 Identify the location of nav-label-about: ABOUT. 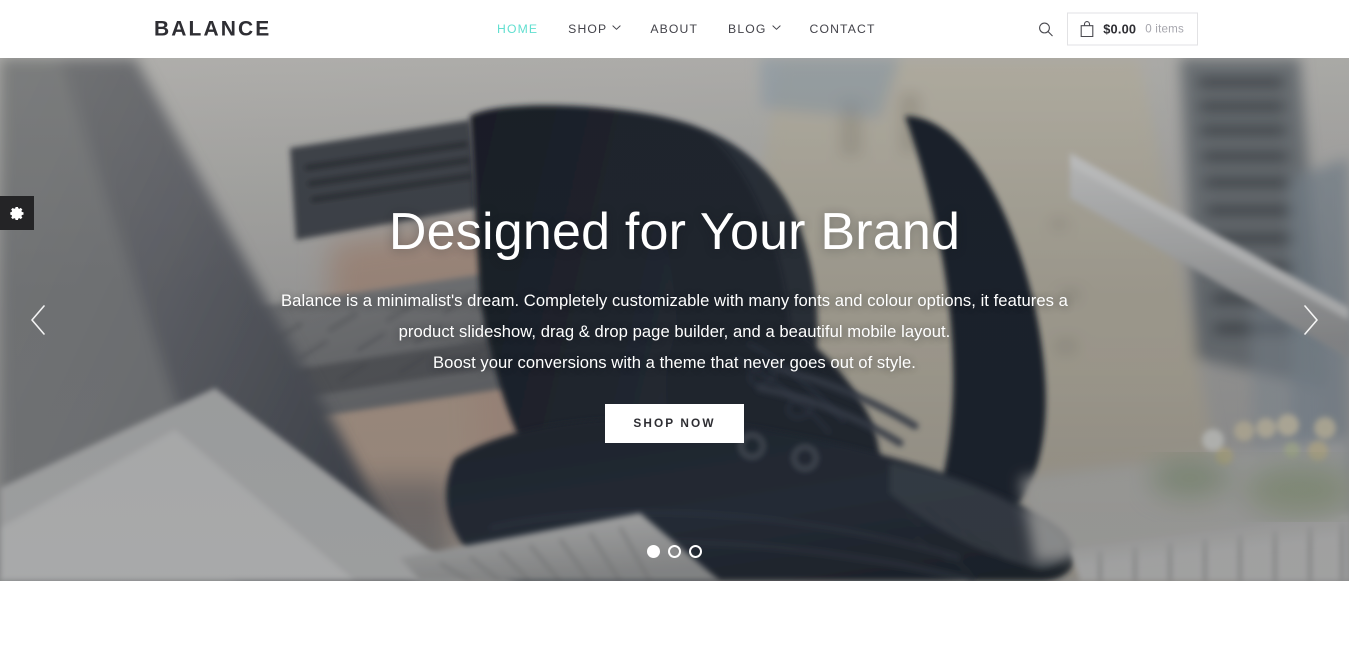
(674, 29).